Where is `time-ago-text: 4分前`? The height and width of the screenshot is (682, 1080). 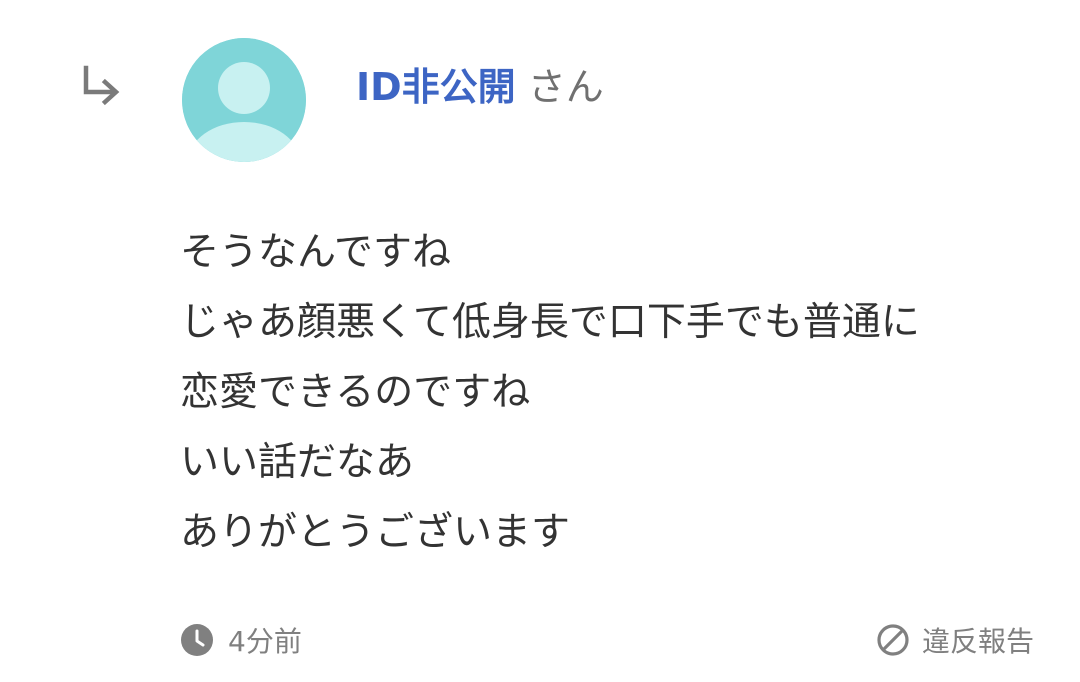 time-ago-text: 4分前 is located at coordinates (265, 641).